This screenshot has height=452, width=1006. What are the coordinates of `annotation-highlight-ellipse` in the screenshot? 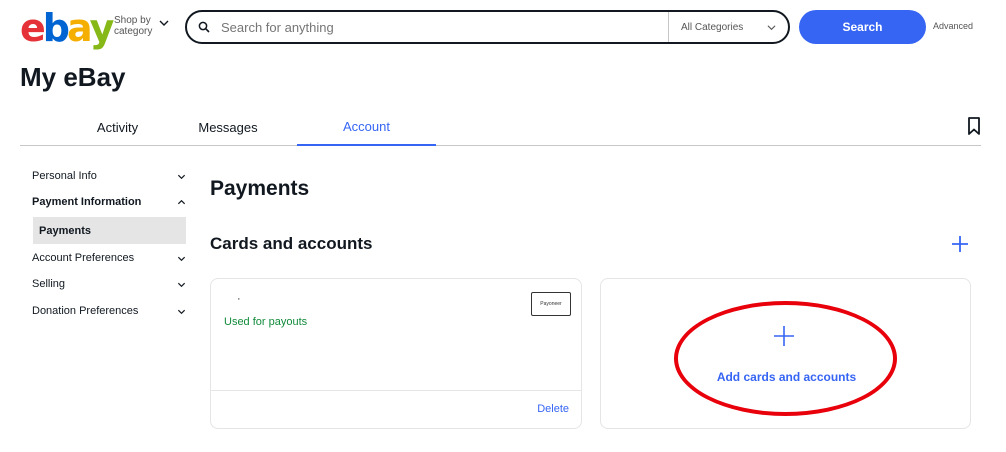 It's located at (785, 358).